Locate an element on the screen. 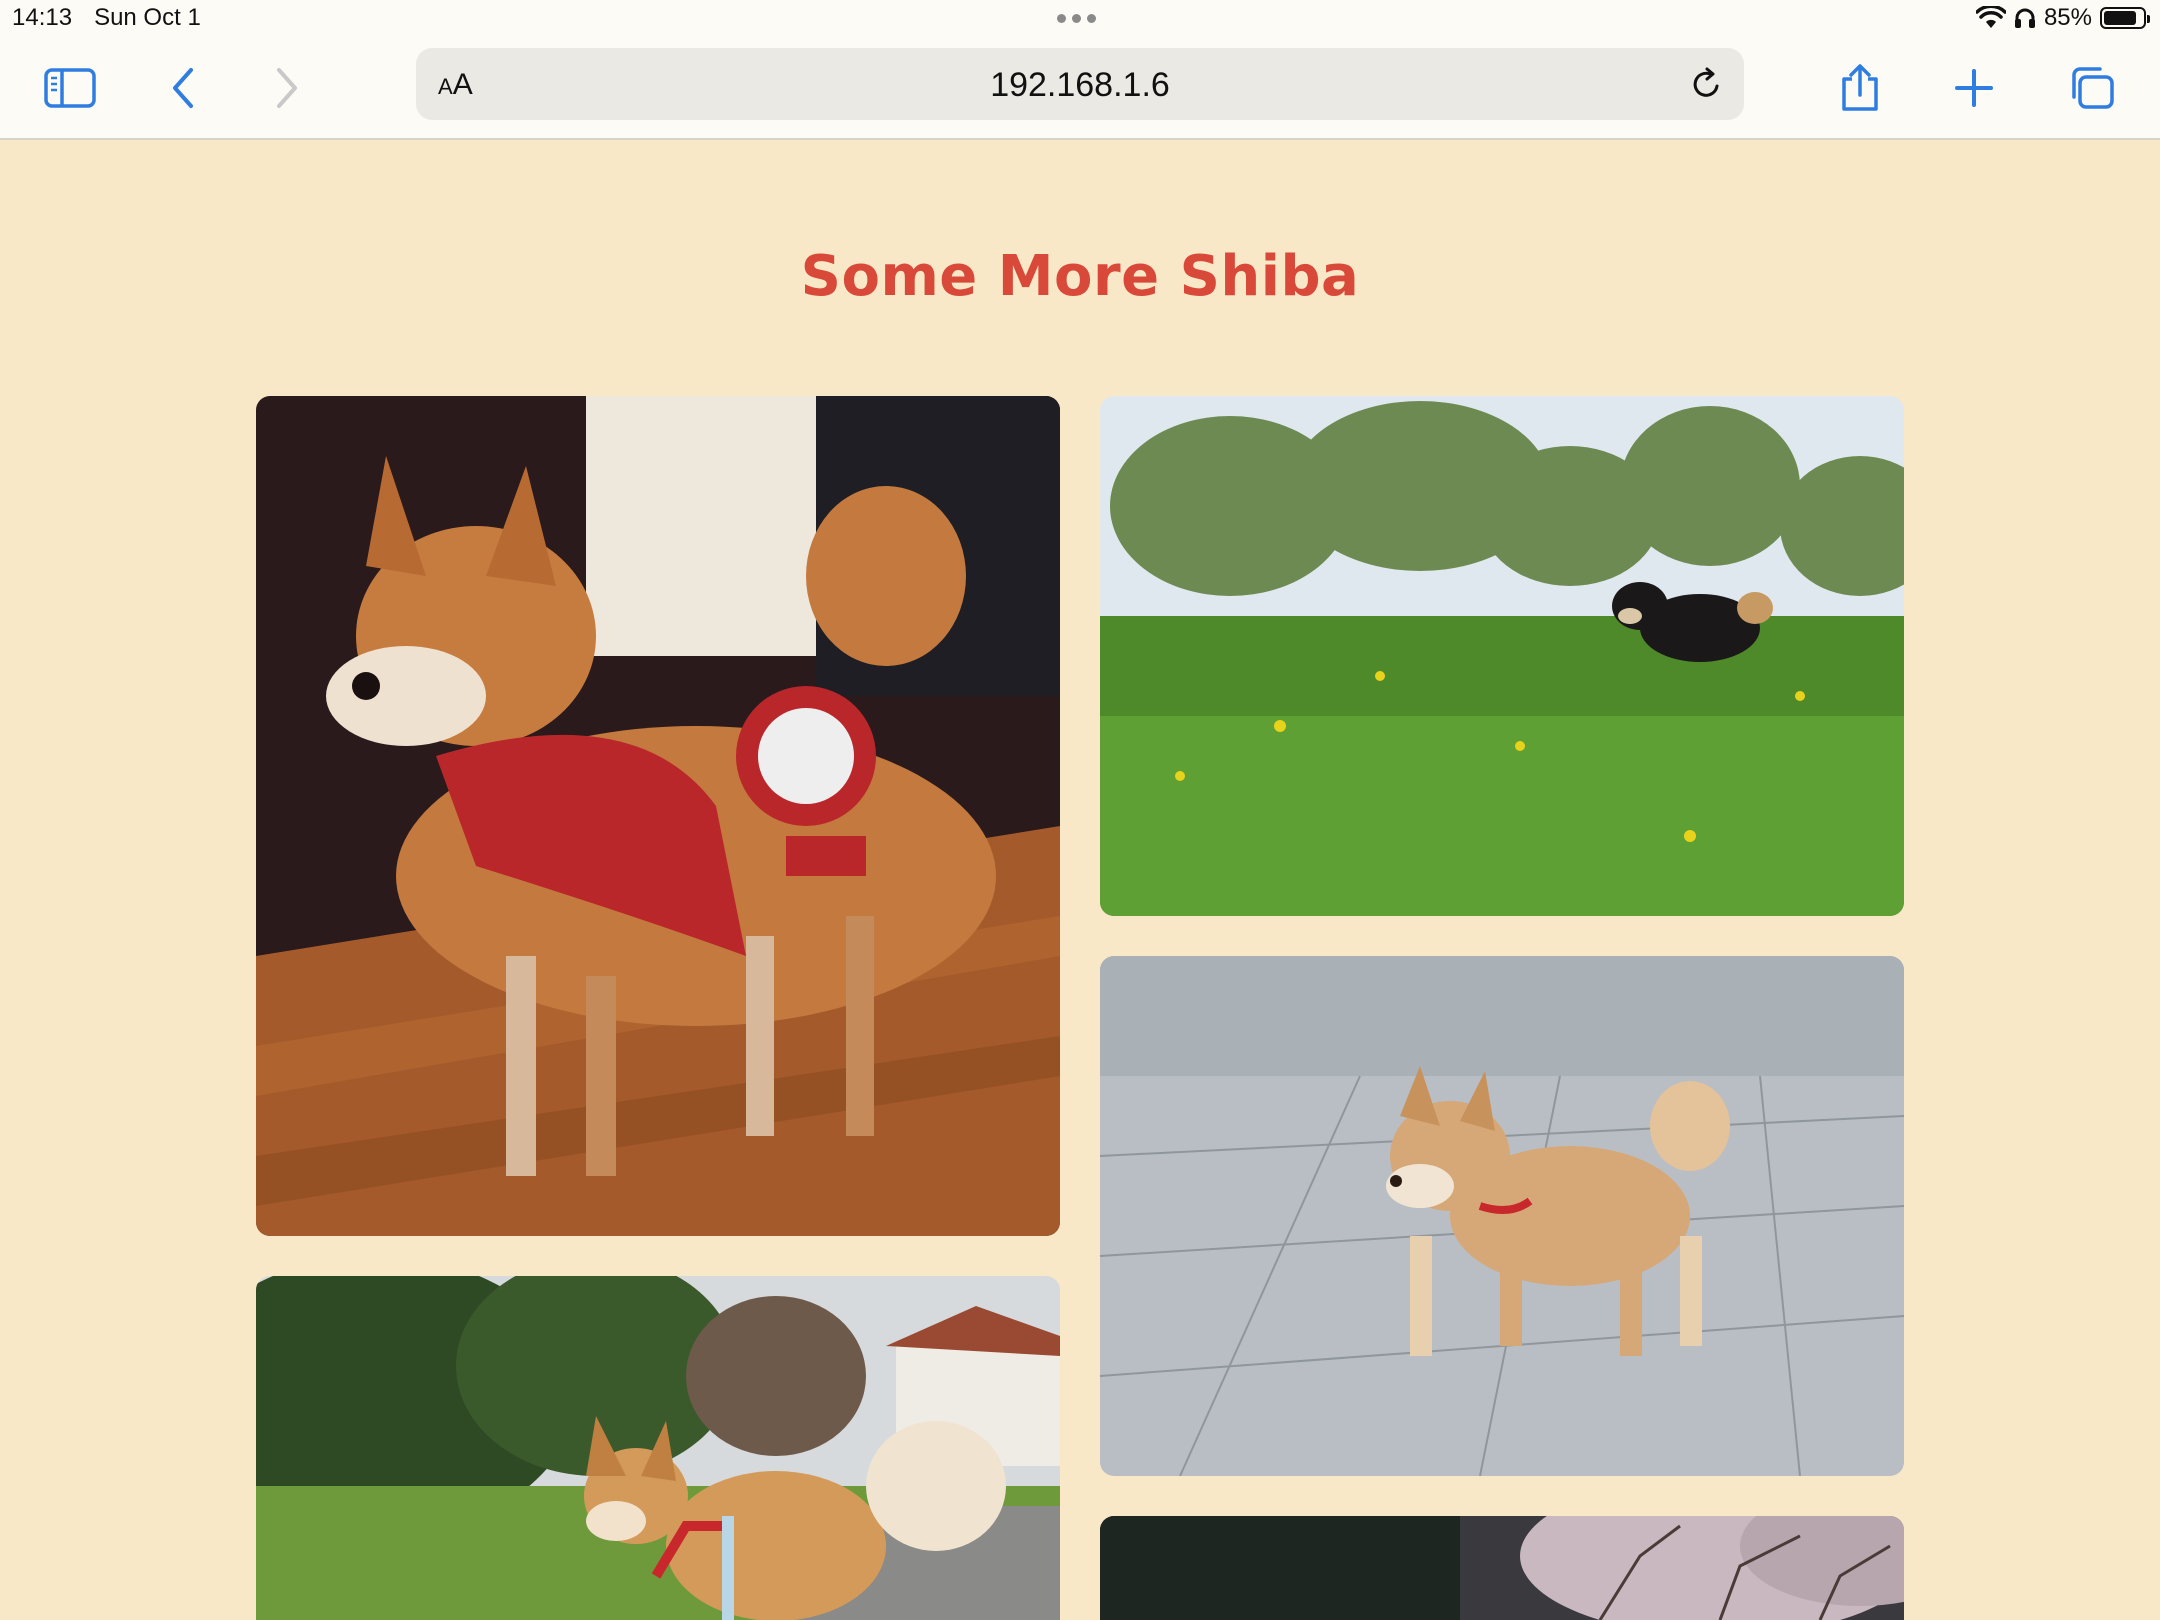  headphones-icon is located at coordinates (2024, 18).